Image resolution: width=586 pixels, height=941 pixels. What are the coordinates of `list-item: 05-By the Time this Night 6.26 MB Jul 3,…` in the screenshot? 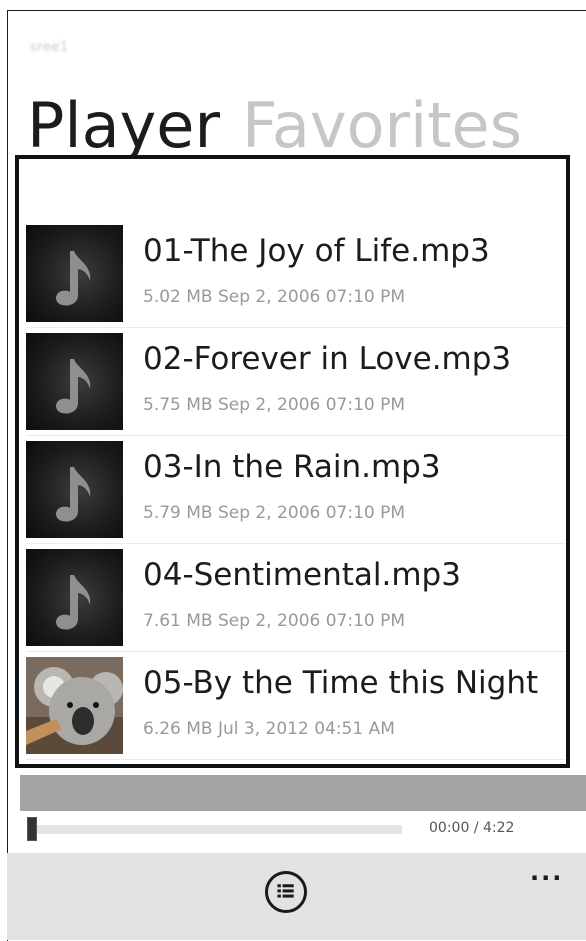 It's located at (296, 706).